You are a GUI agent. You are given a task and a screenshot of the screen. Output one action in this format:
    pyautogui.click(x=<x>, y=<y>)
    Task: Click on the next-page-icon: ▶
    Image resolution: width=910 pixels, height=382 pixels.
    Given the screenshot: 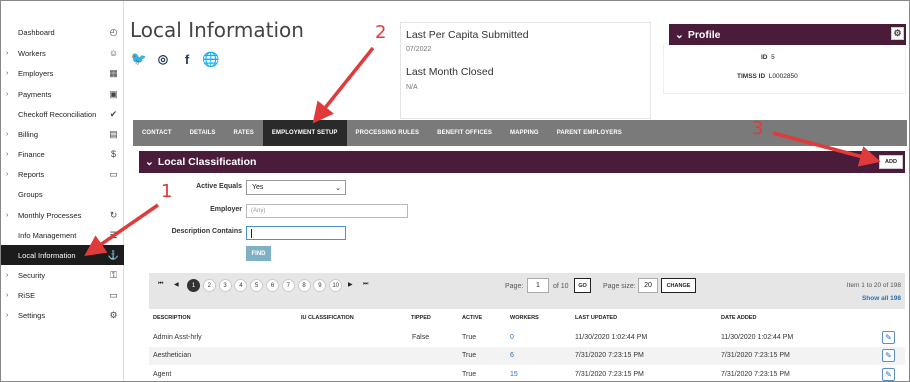 What is the action you would take?
    pyautogui.click(x=350, y=284)
    